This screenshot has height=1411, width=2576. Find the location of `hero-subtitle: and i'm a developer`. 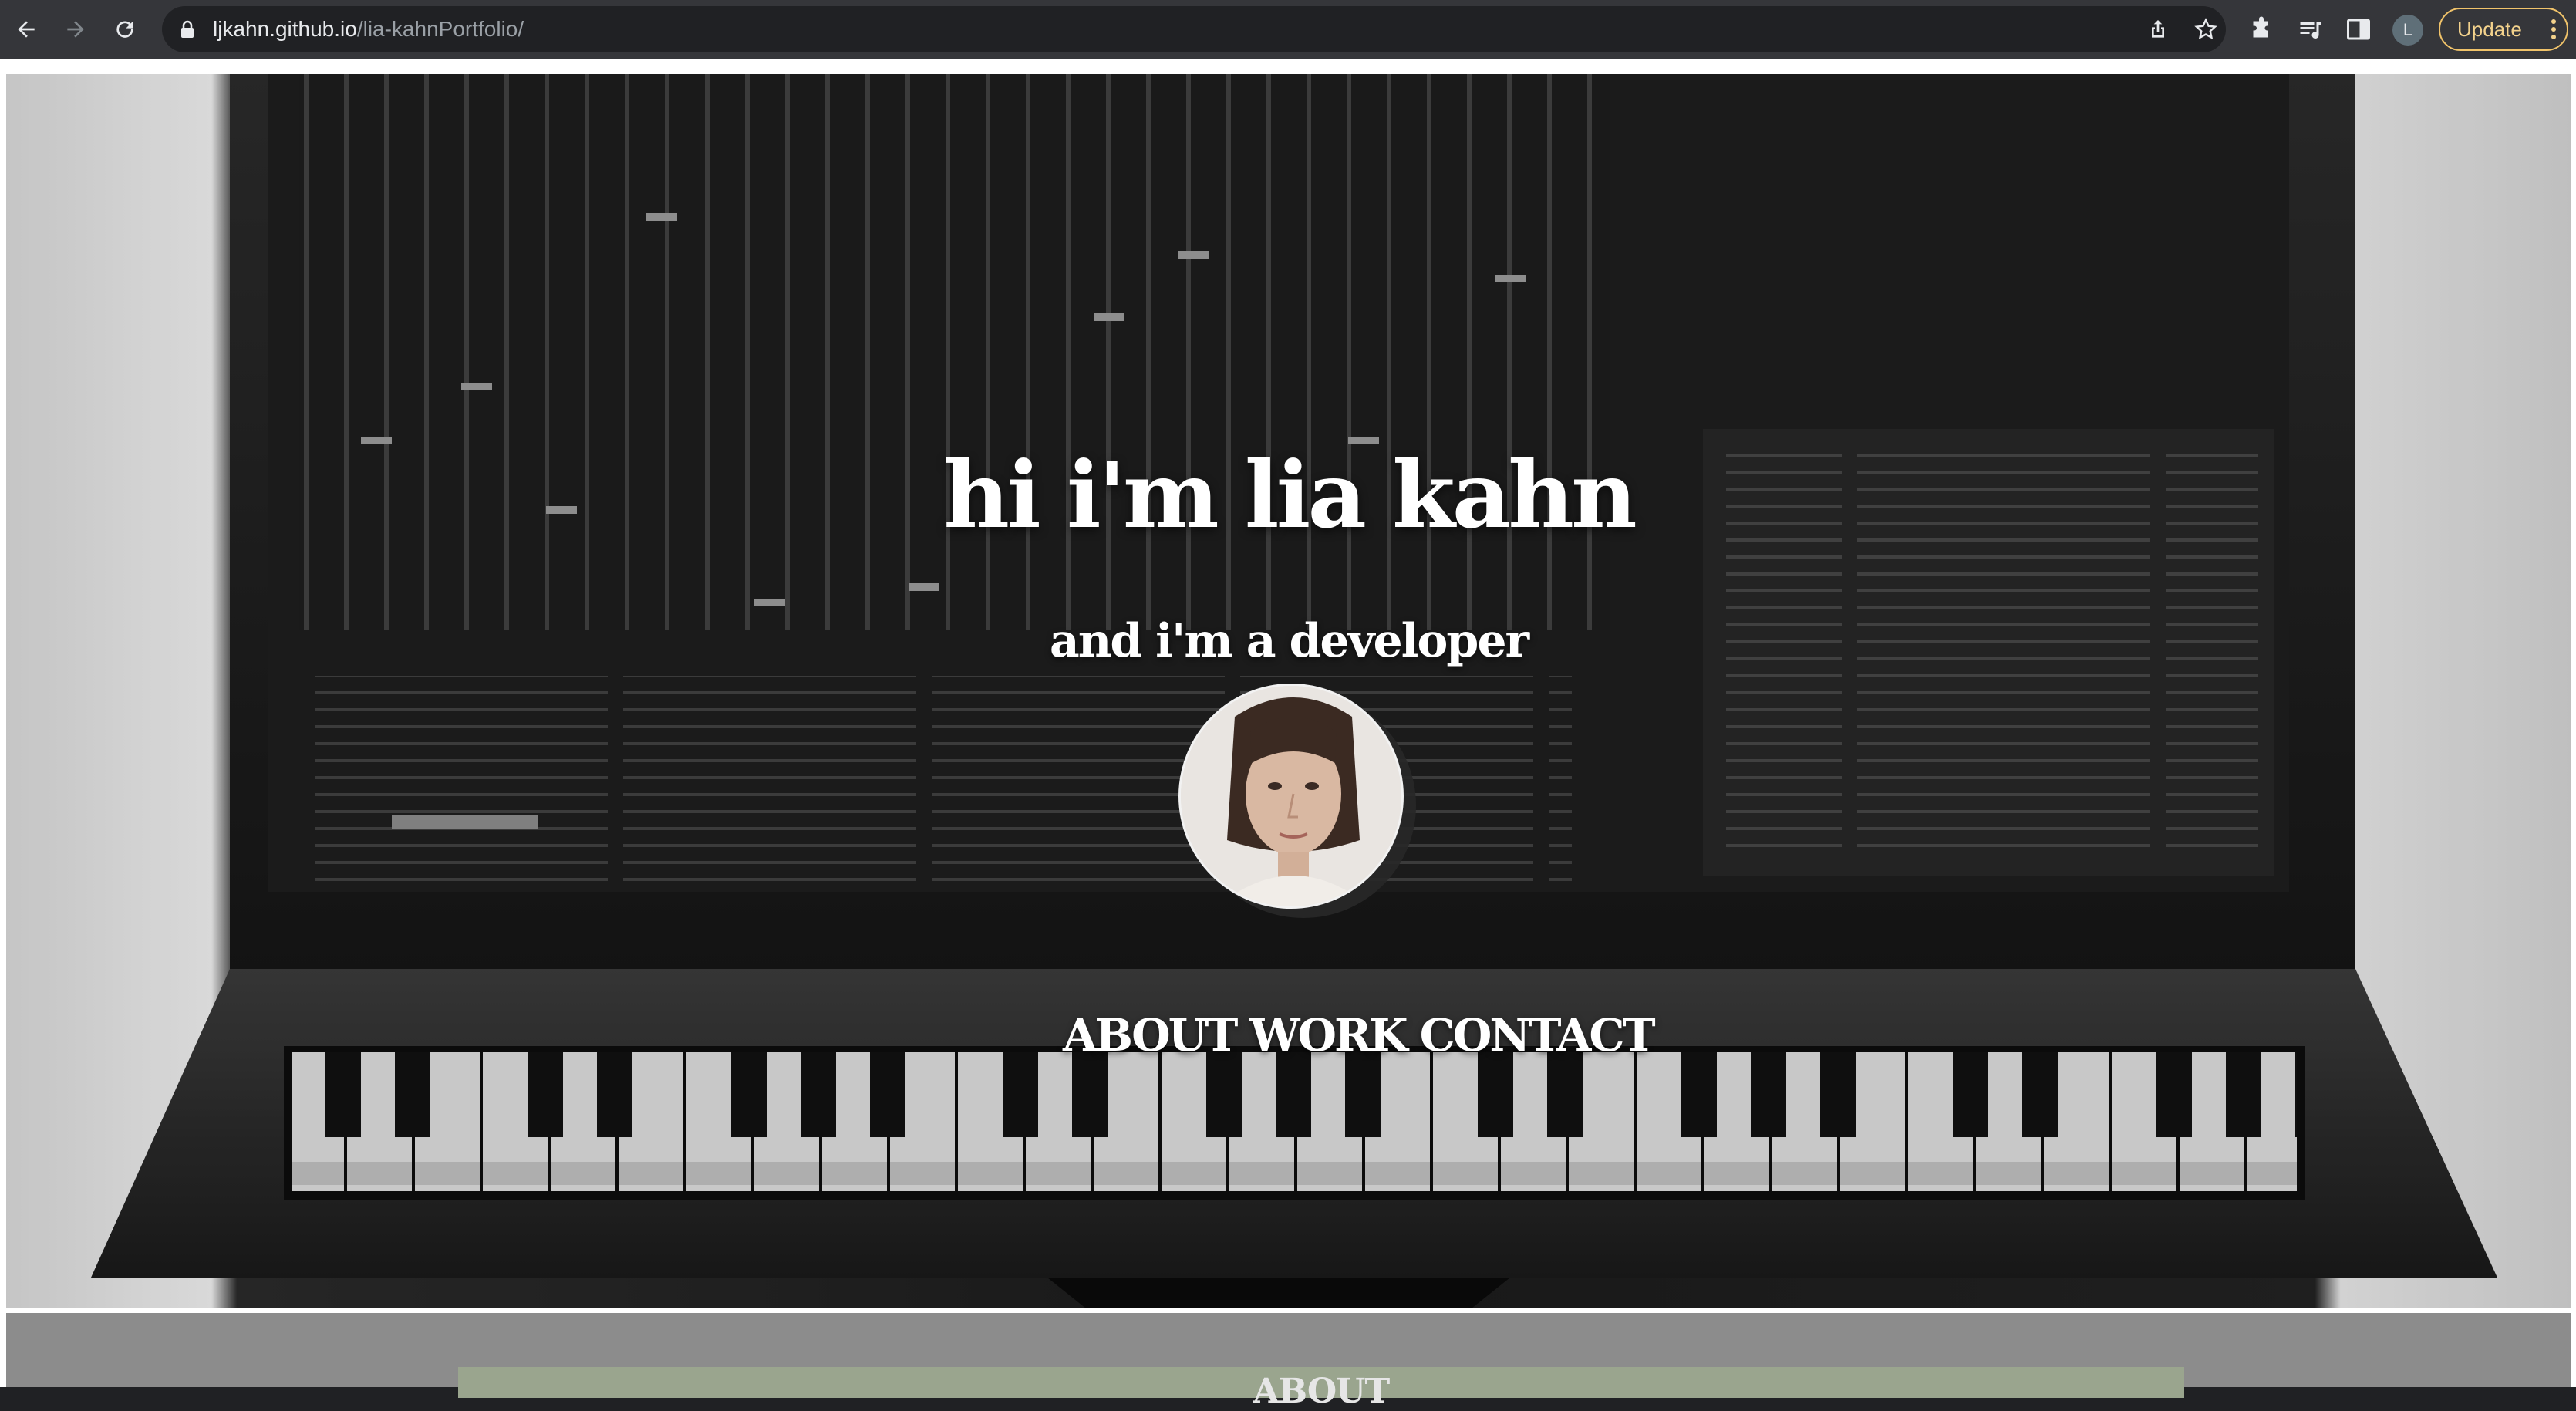

hero-subtitle: and i'm a developer is located at coordinates (1289, 641).